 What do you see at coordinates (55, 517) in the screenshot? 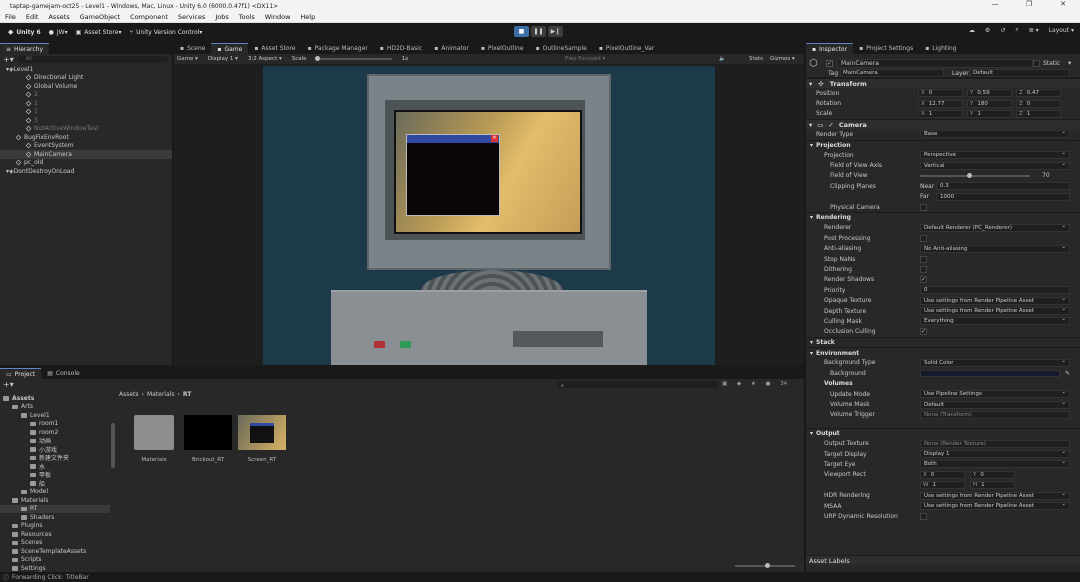
I see `folder-tree-item: Shaders` at bounding box center [55, 517].